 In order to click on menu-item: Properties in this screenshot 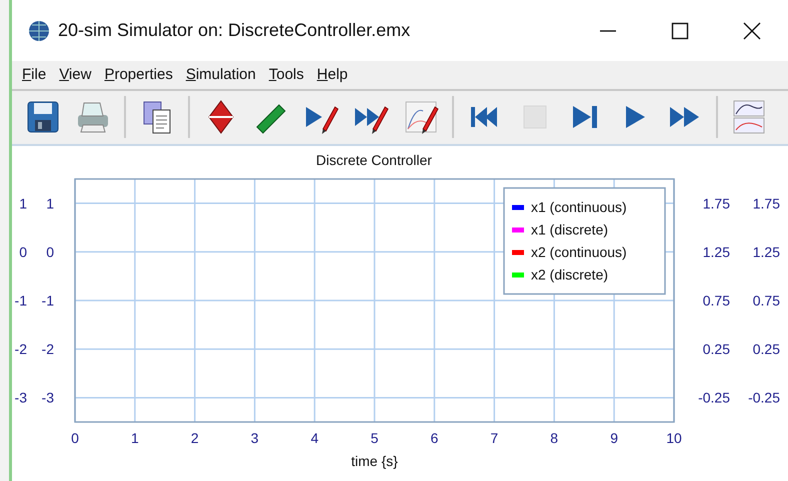, I will do `click(141, 75)`.